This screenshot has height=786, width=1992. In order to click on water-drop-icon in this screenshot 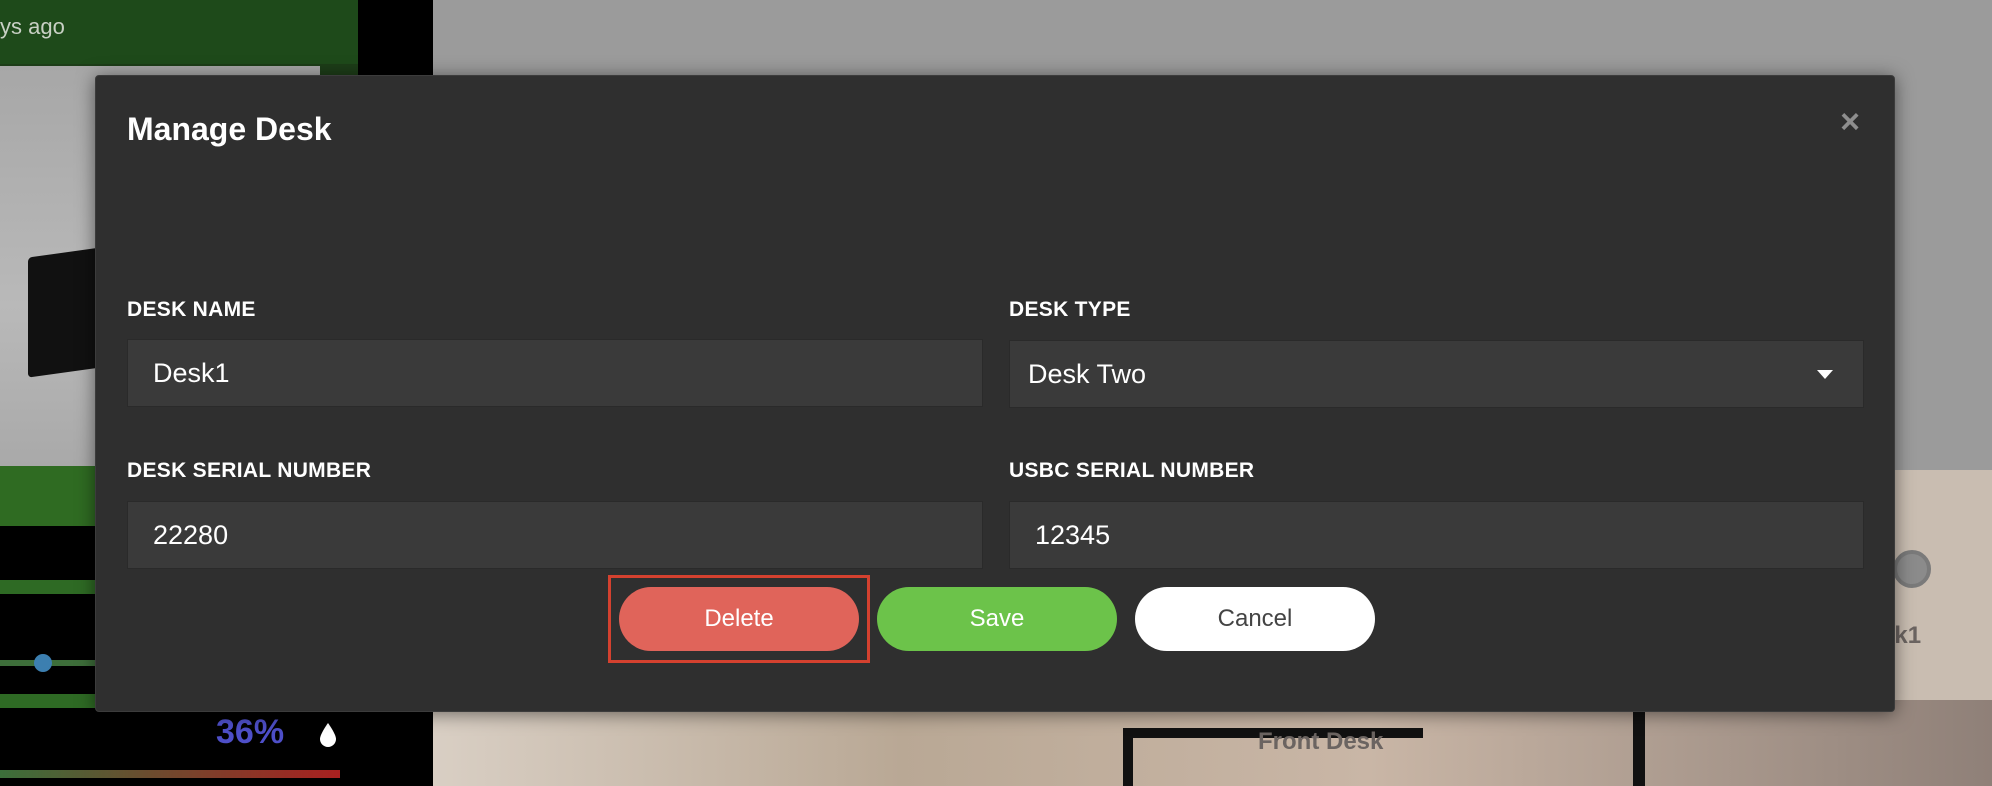, I will do `click(328, 735)`.